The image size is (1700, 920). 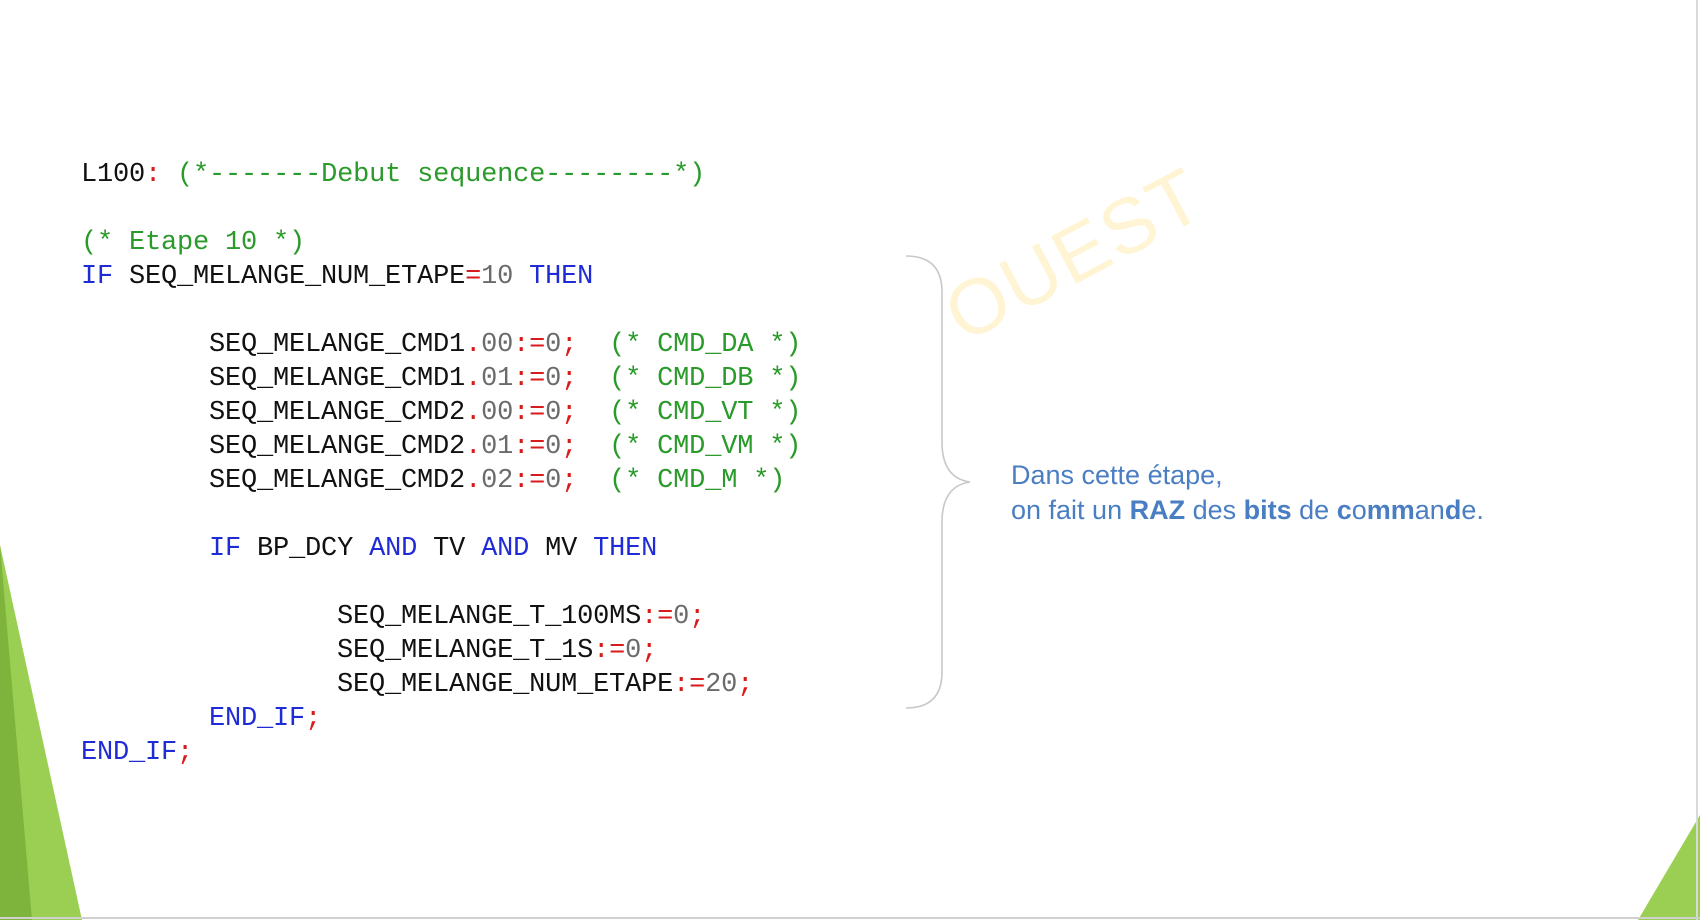 I want to click on code-token-number: 02, so click(x=497, y=481).